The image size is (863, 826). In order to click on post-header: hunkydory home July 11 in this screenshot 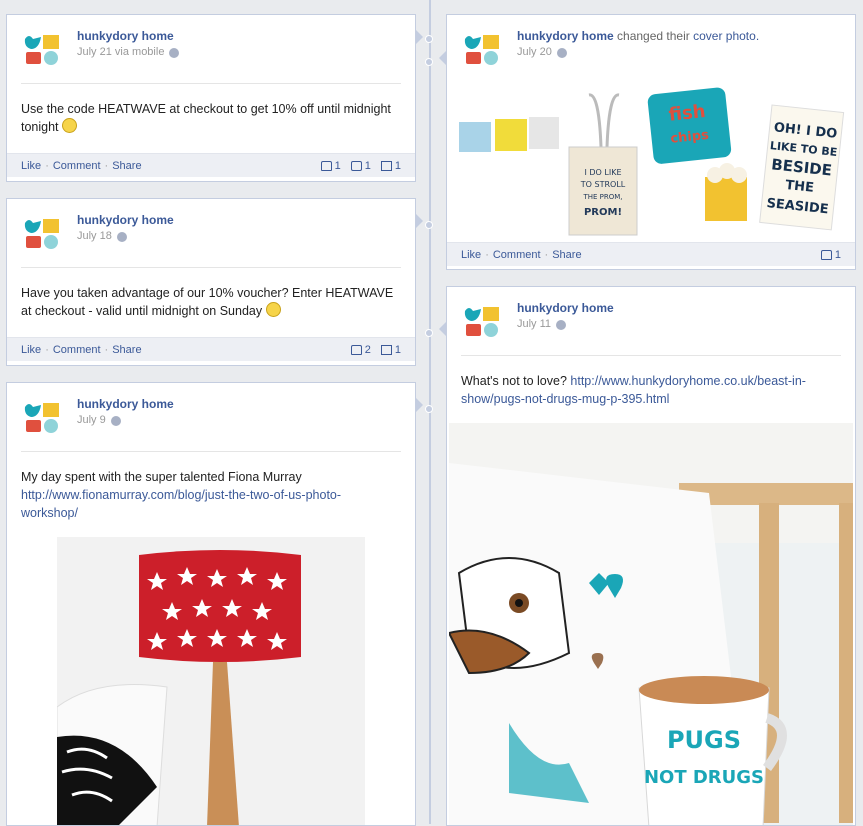, I will do `click(537, 323)`.